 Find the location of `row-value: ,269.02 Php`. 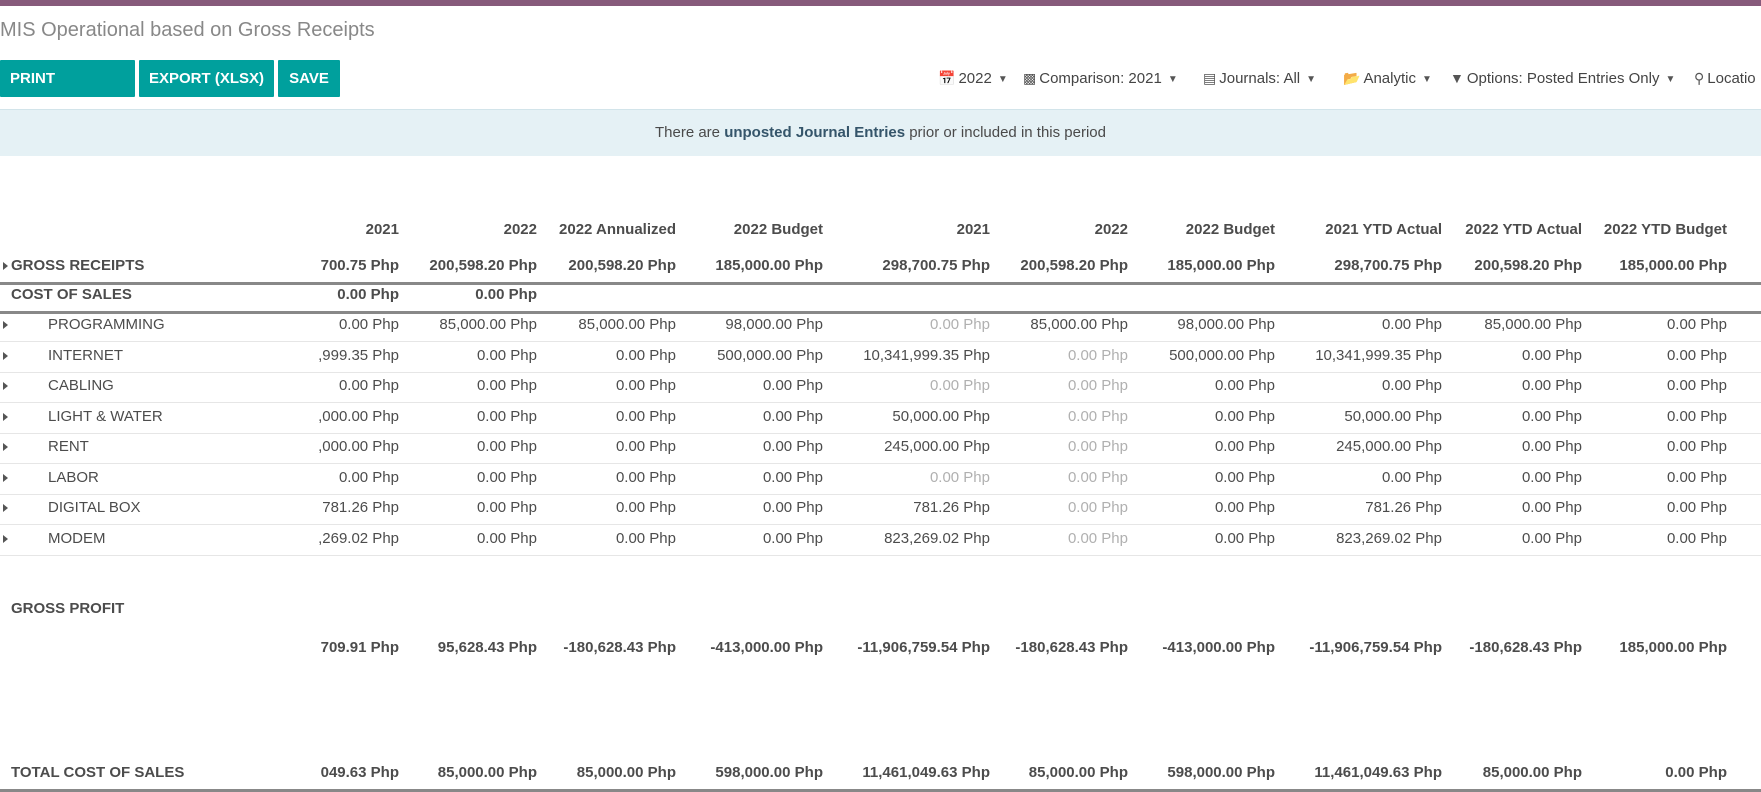

row-value: ,269.02 Php is located at coordinates (358, 538).